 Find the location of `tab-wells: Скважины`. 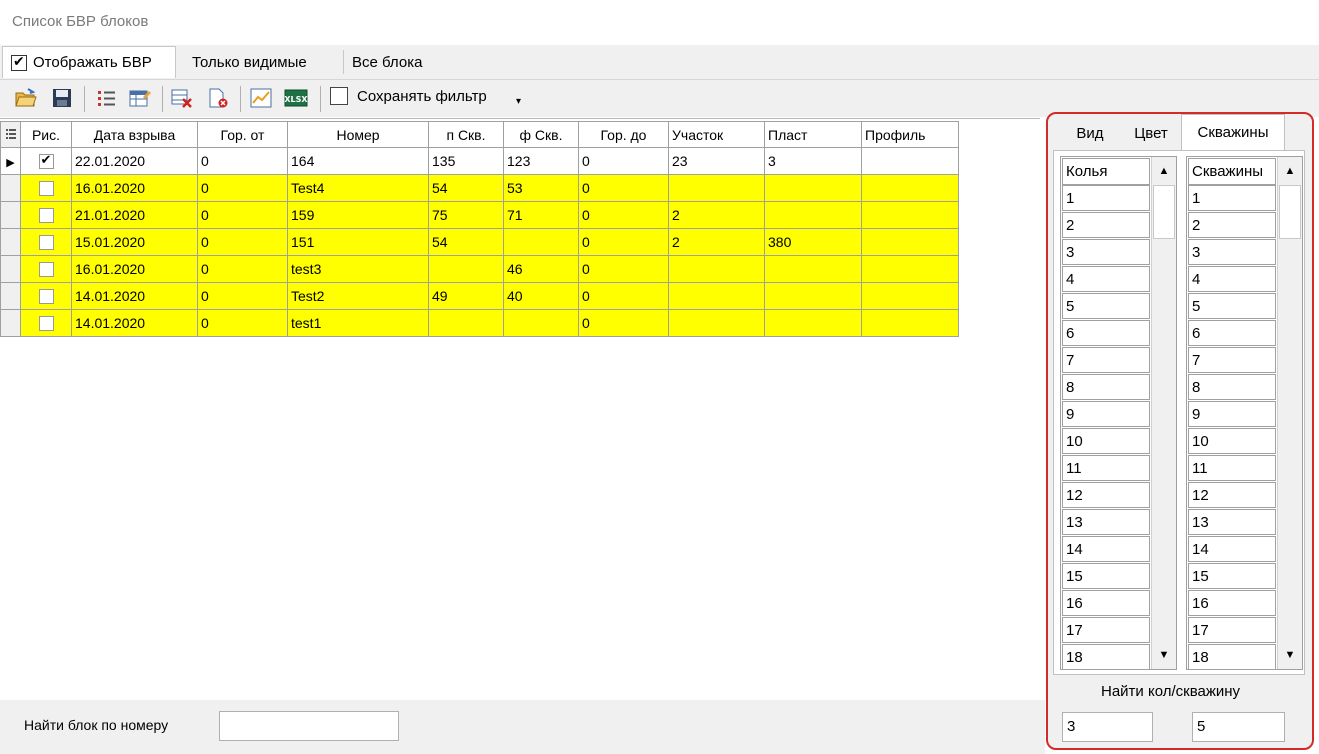

tab-wells: Скважины is located at coordinates (1233, 132).